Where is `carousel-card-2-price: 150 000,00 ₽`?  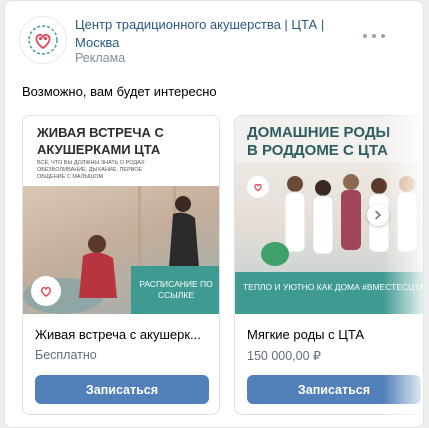 carousel-card-2-price: 150 000,00 ₽ is located at coordinates (284, 356).